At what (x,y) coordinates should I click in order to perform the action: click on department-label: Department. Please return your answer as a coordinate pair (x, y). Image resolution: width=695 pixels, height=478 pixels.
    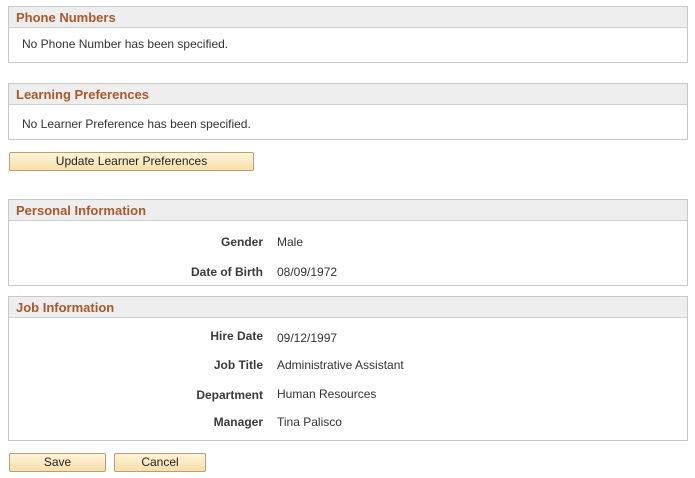
    Looking at the image, I should click on (229, 395).